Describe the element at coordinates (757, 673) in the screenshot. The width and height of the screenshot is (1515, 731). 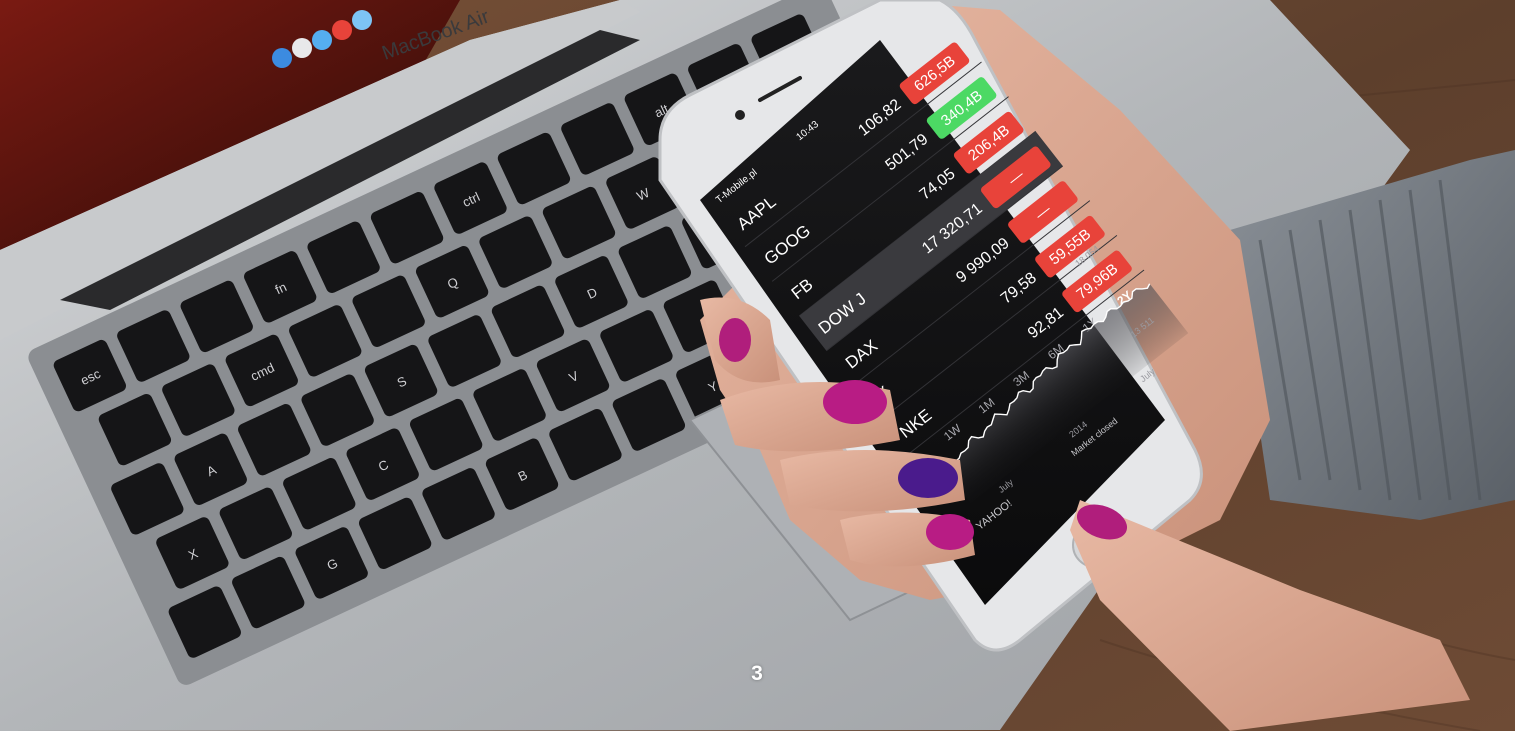
I see `slide-number: 3` at that location.